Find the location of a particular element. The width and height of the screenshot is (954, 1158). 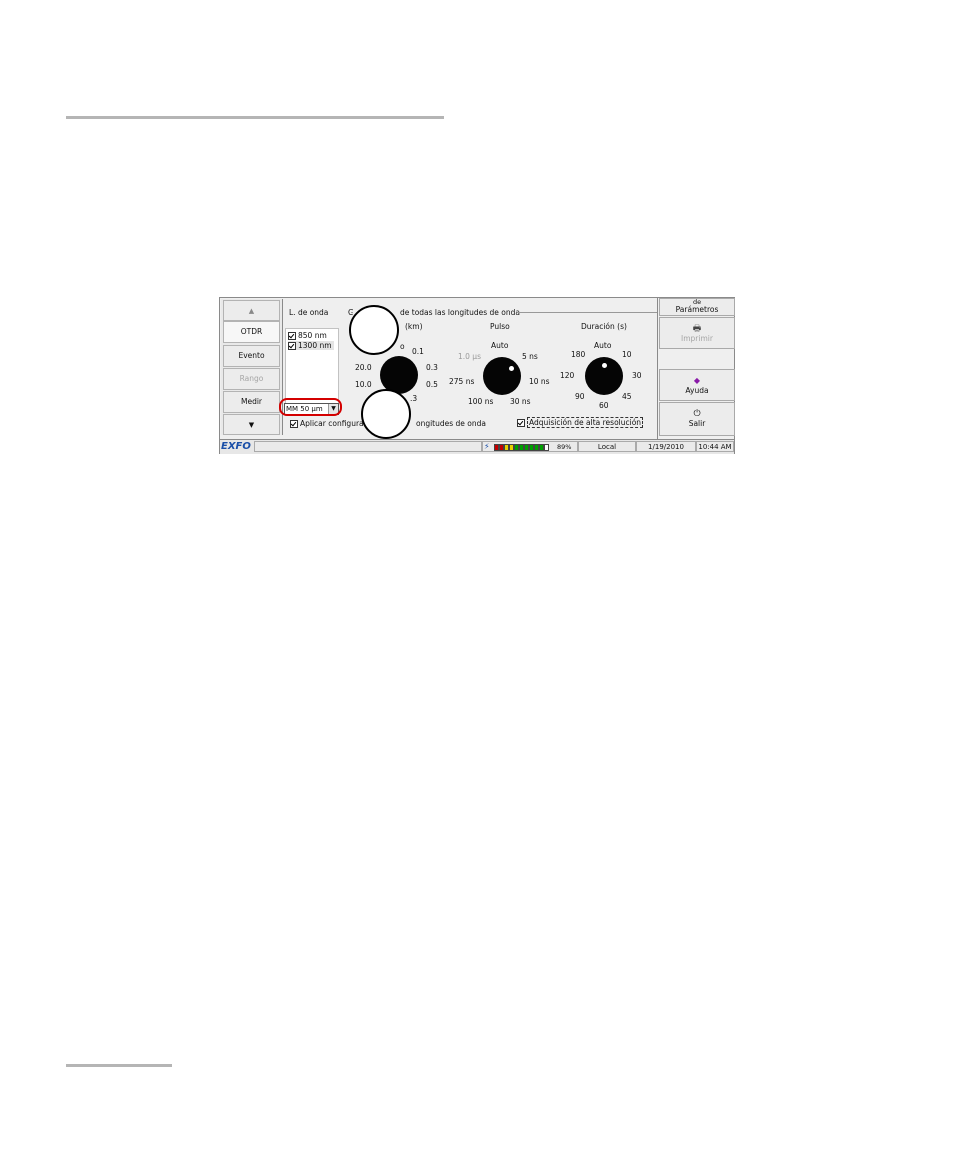

duration-knob is located at coordinates (604, 376).